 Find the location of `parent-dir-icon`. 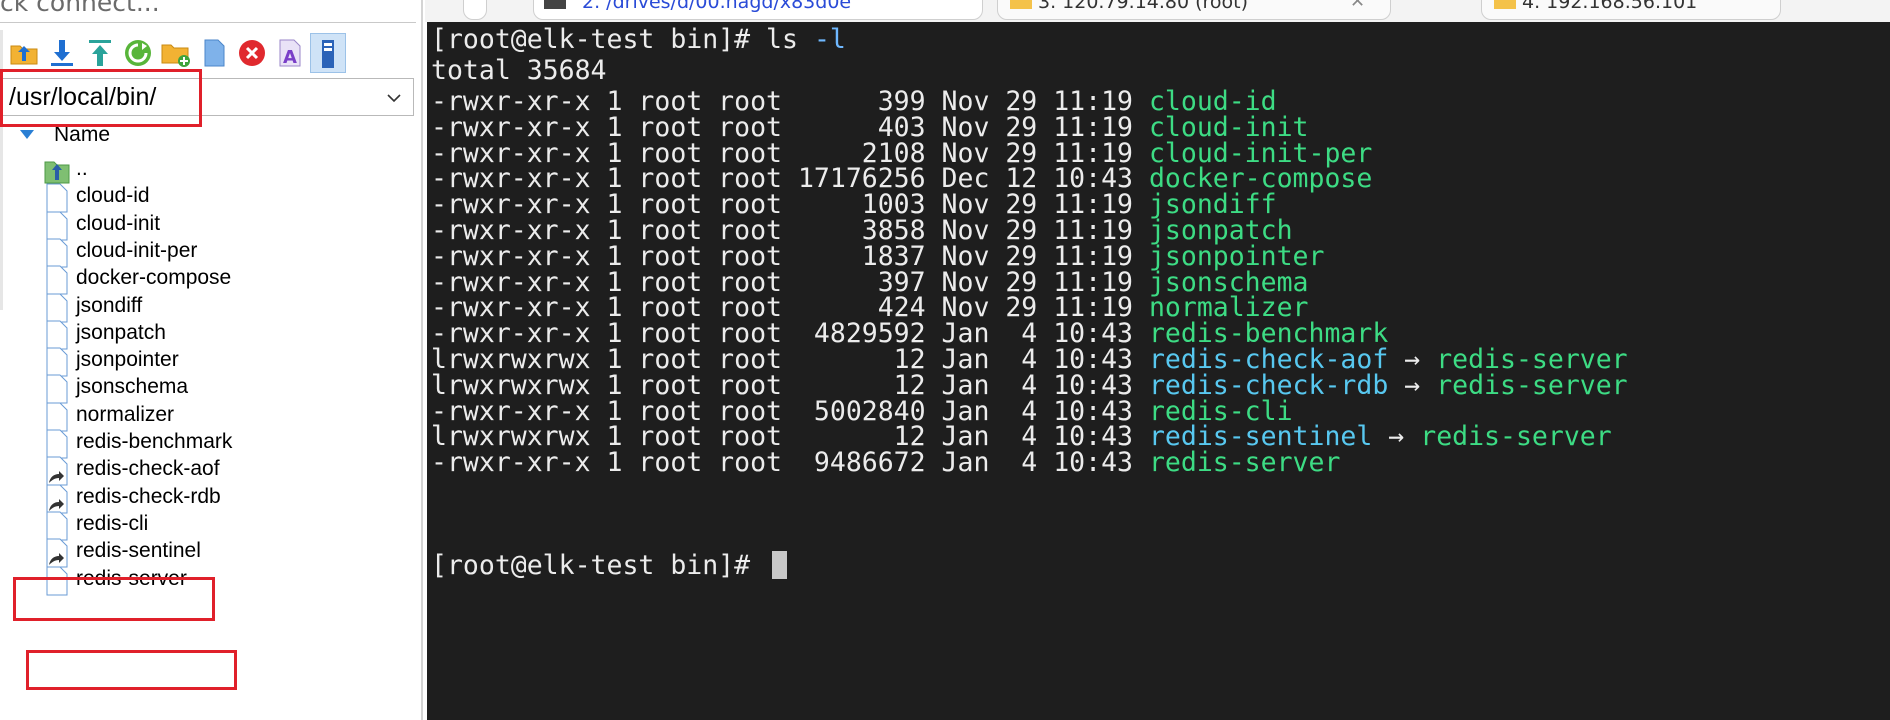

parent-dir-icon is located at coordinates (24, 55).